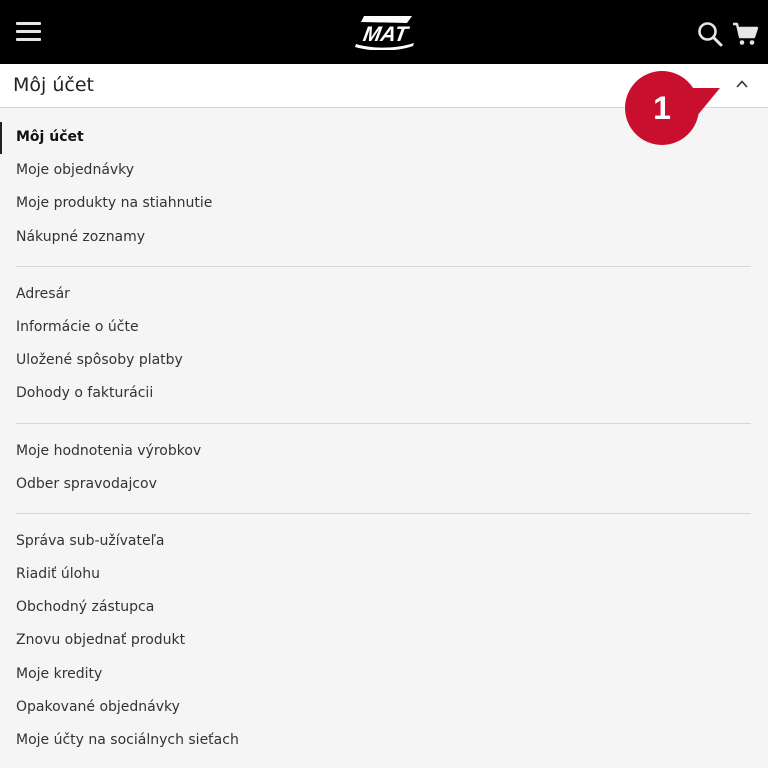 This screenshot has width=768, height=768. Describe the element at coordinates (50, 137) in the screenshot. I see `nav-link-my-account: Môj účet` at that location.